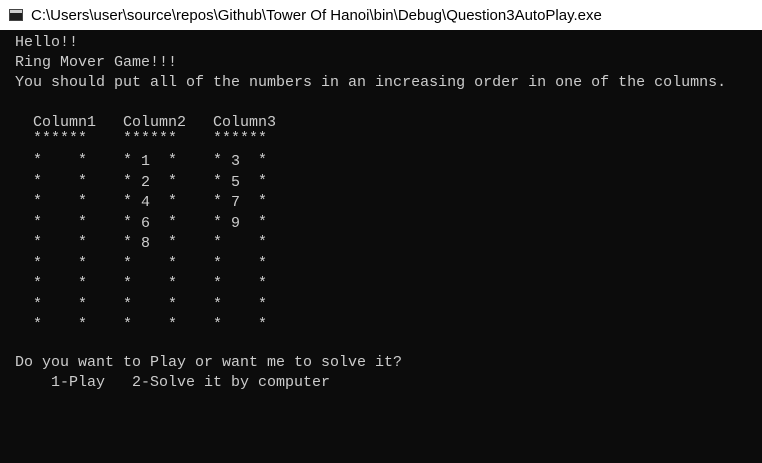 The width and height of the screenshot is (762, 463). What do you see at coordinates (236, 202) in the screenshot?
I see `ring-number: 7` at bounding box center [236, 202].